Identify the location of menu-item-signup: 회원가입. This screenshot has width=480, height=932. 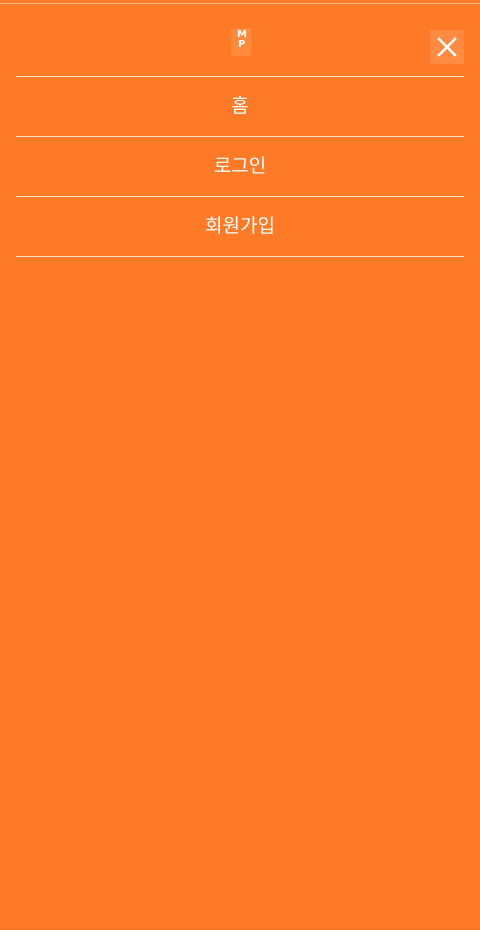
(240, 226).